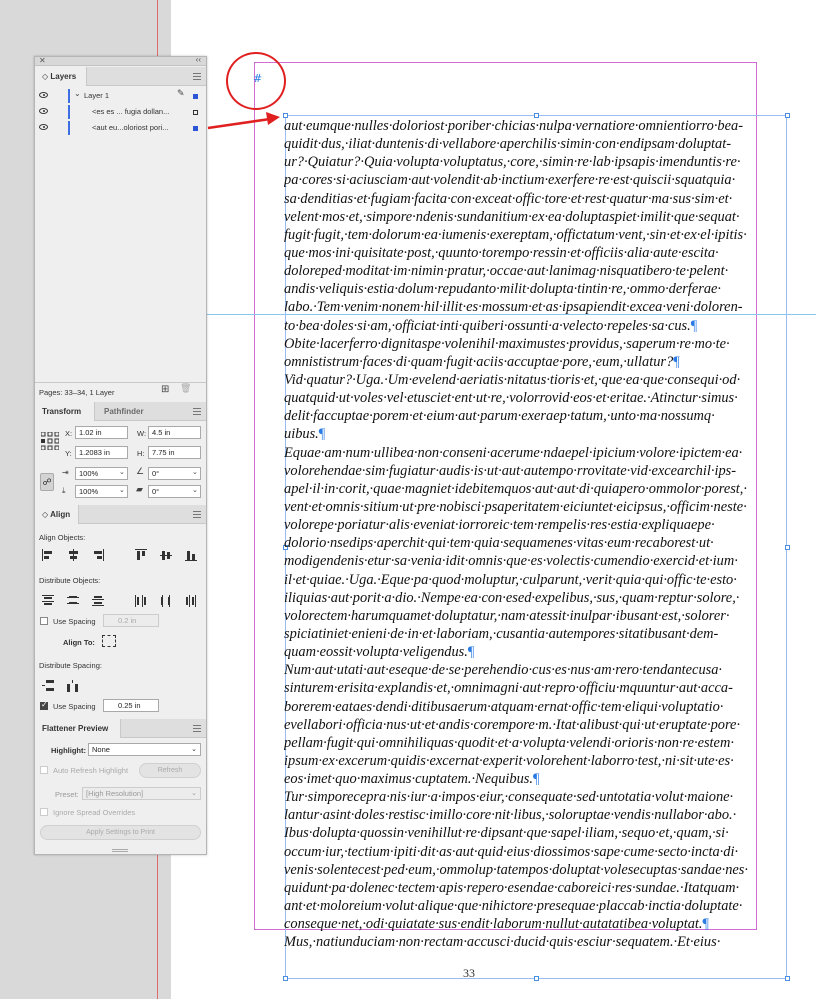 Image resolution: width=816 pixels, height=999 pixels. What do you see at coordinates (131, 705) in the screenshot?
I see `use-spacing-2-input: 0.25 in` at bounding box center [131, 705].